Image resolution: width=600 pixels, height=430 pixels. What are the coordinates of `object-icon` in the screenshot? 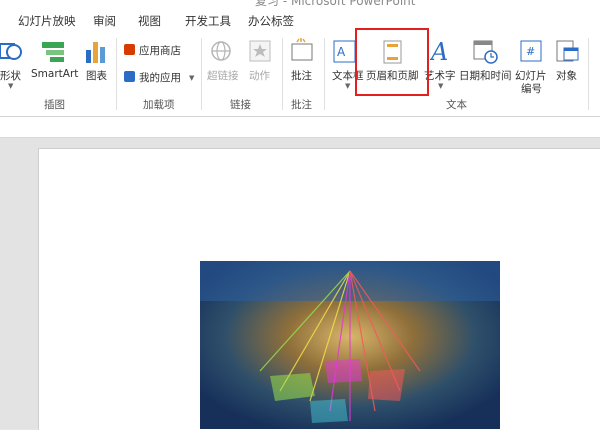 It's located at (567, 51).